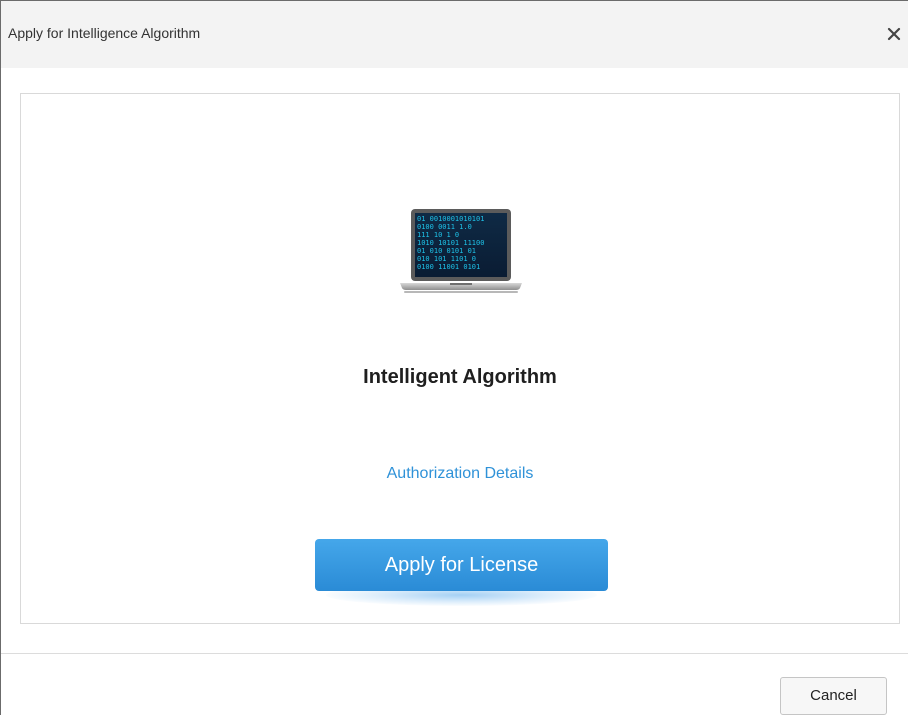  What do you see at coordinates (454, 34) in the screenshot?
I see `dialog-title-bar: Apply for Intelligence Algorithm` at bounding box center [454, 34].